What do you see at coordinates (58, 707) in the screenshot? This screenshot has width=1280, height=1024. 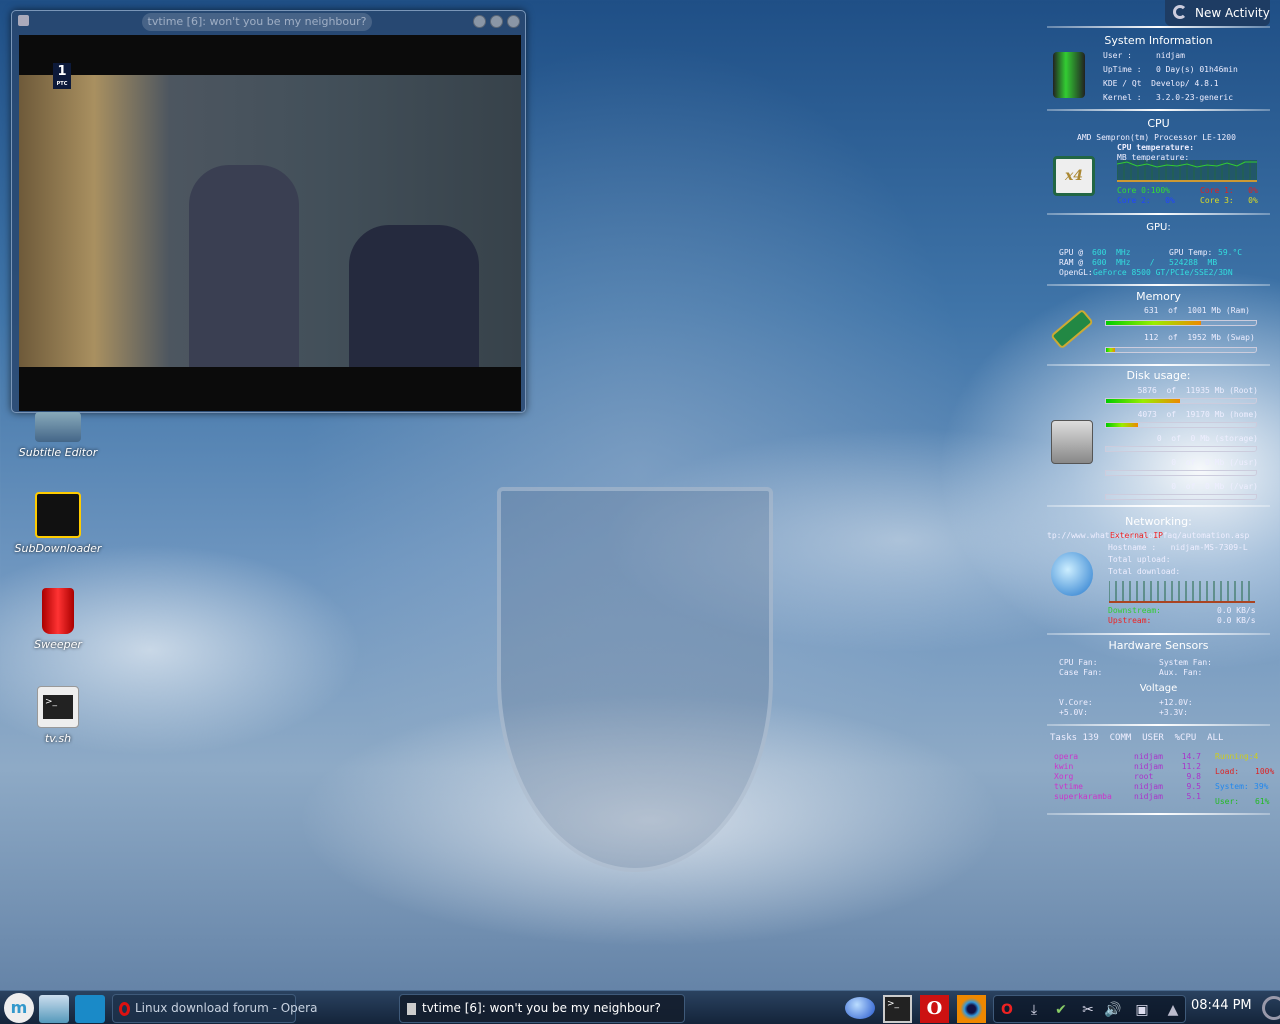 I see `terminal-script-icon: >_` at bounding box center [58, 707].